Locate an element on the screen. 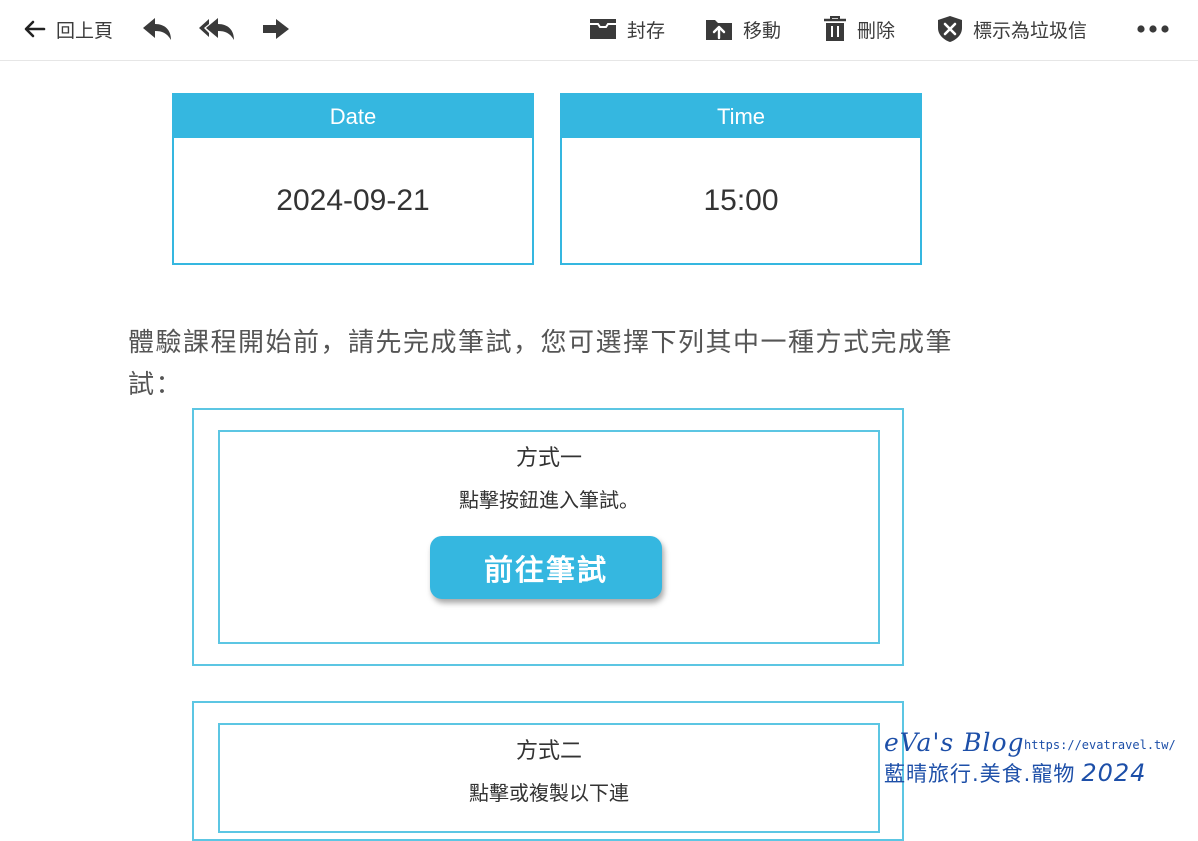  watermark-blog-name: eVa's Blog is located at coordinates (954, 742).